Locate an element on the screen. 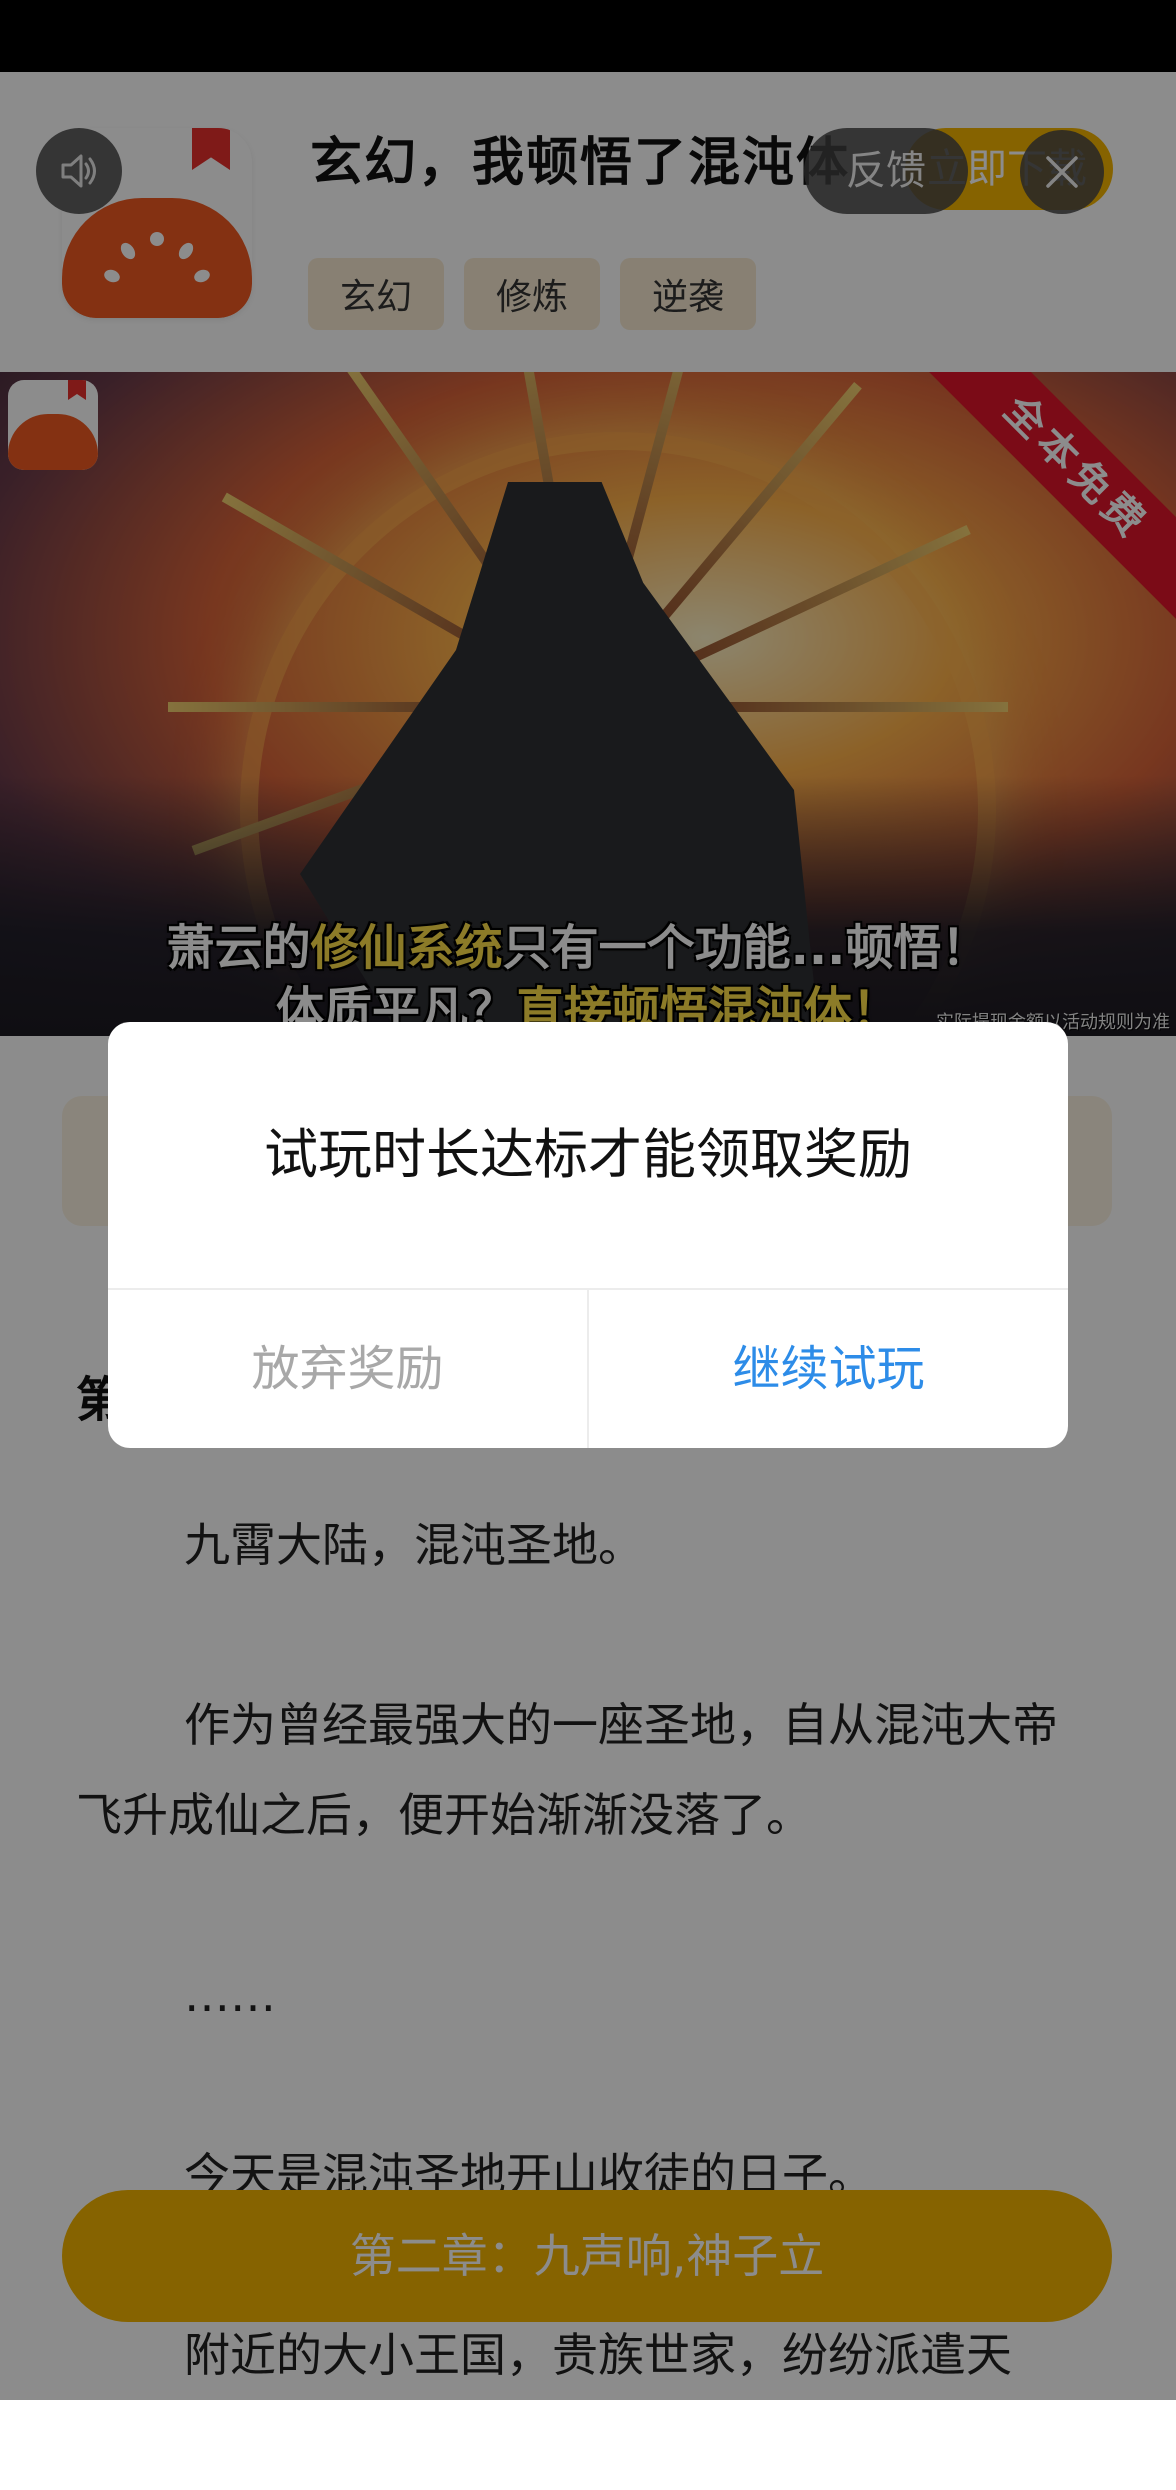 This screenshot has width=1176, height=2490. continue-trial-button: 继续试玩 is located at coordinates (828, 1369).